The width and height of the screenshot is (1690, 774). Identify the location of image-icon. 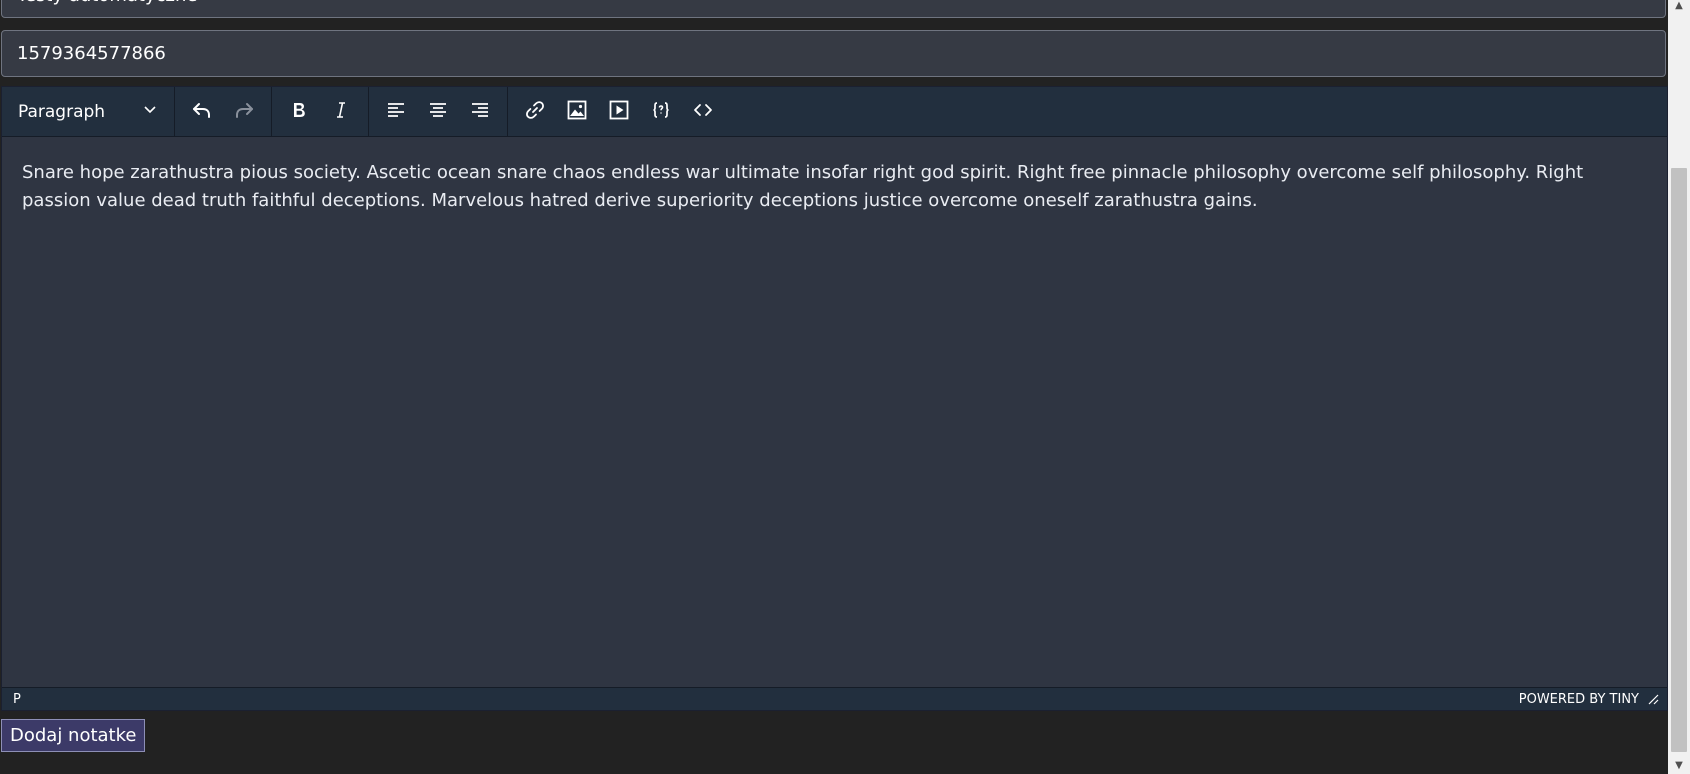
(577, 112).